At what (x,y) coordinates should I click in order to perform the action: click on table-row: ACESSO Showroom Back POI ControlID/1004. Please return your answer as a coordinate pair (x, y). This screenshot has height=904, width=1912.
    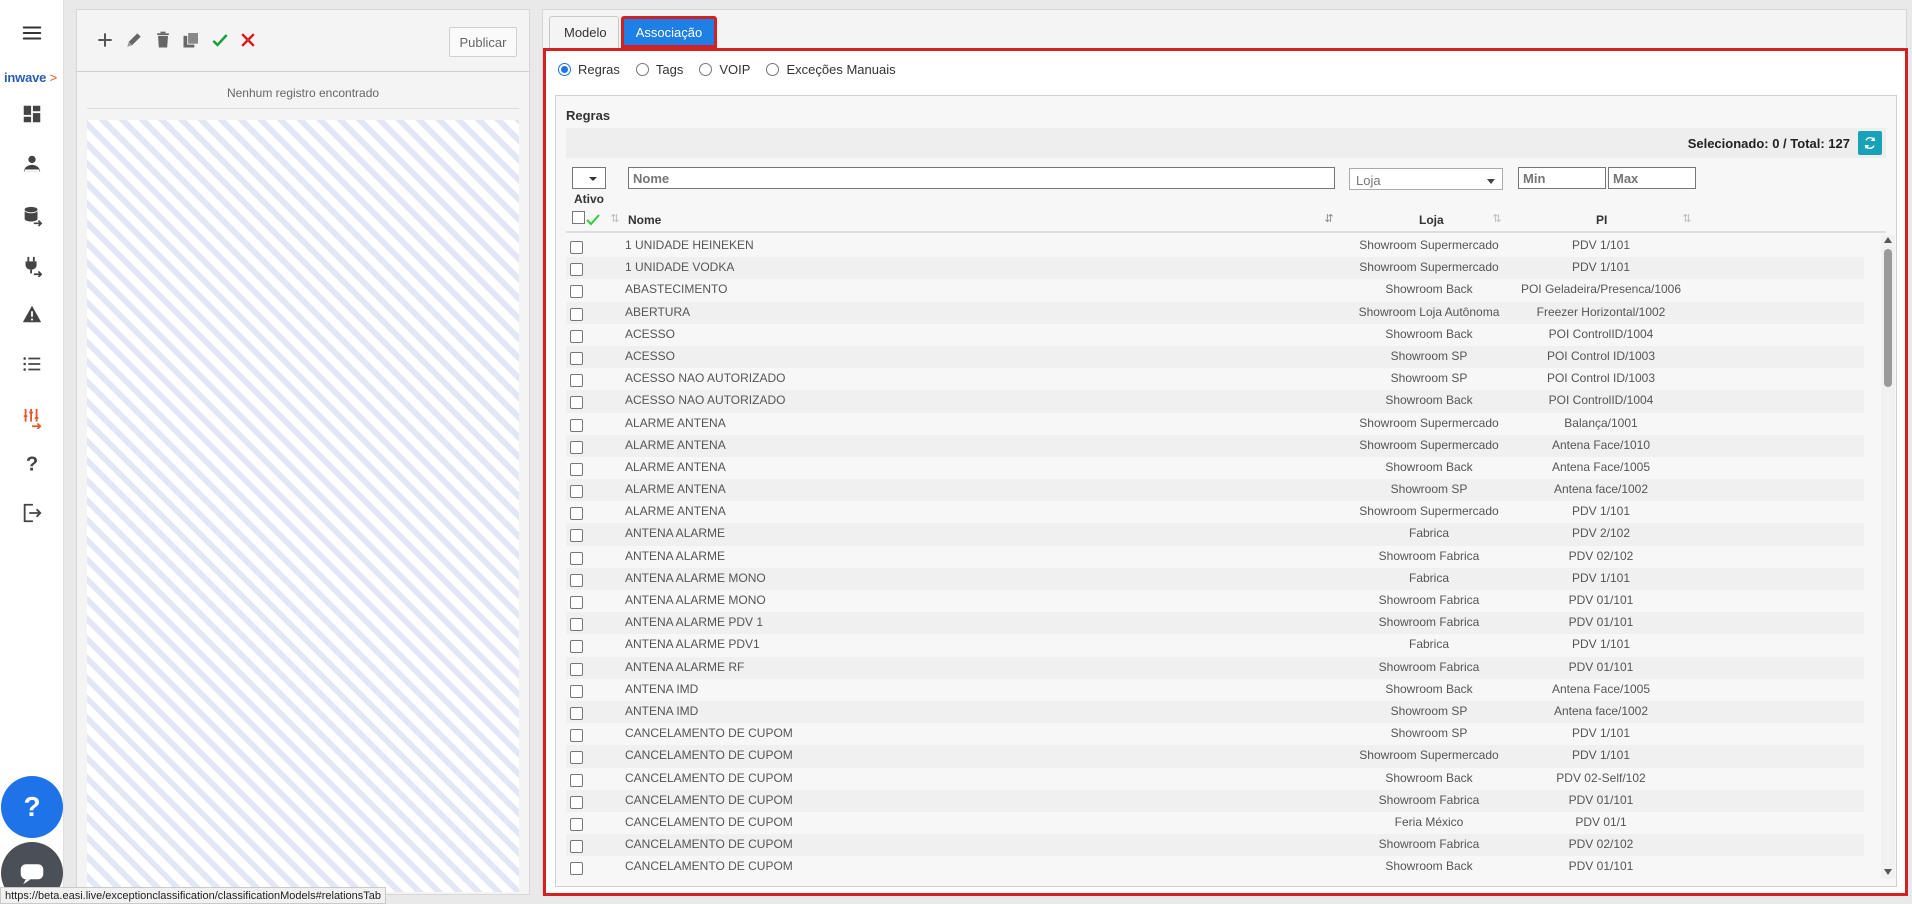
    Looking at the image, I should click on (1215, 335).